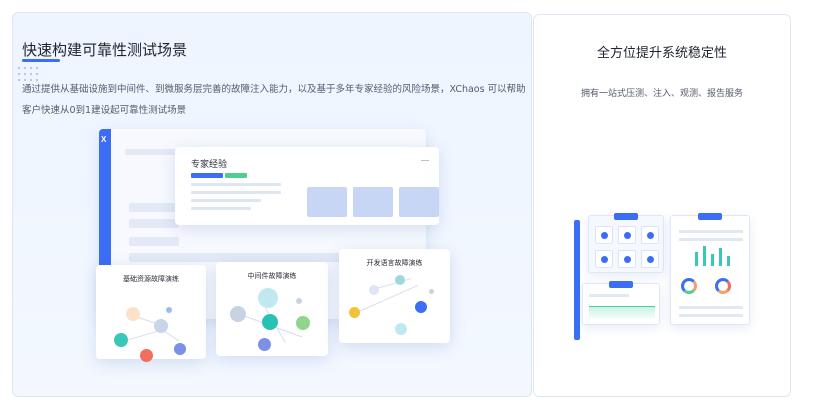 This screenshot has width=828, height=415. What do you see at coordinates (209, 165) in the screenshot?
I see `expert-panel-title: 专家经验` at bounding box center [209, 165].